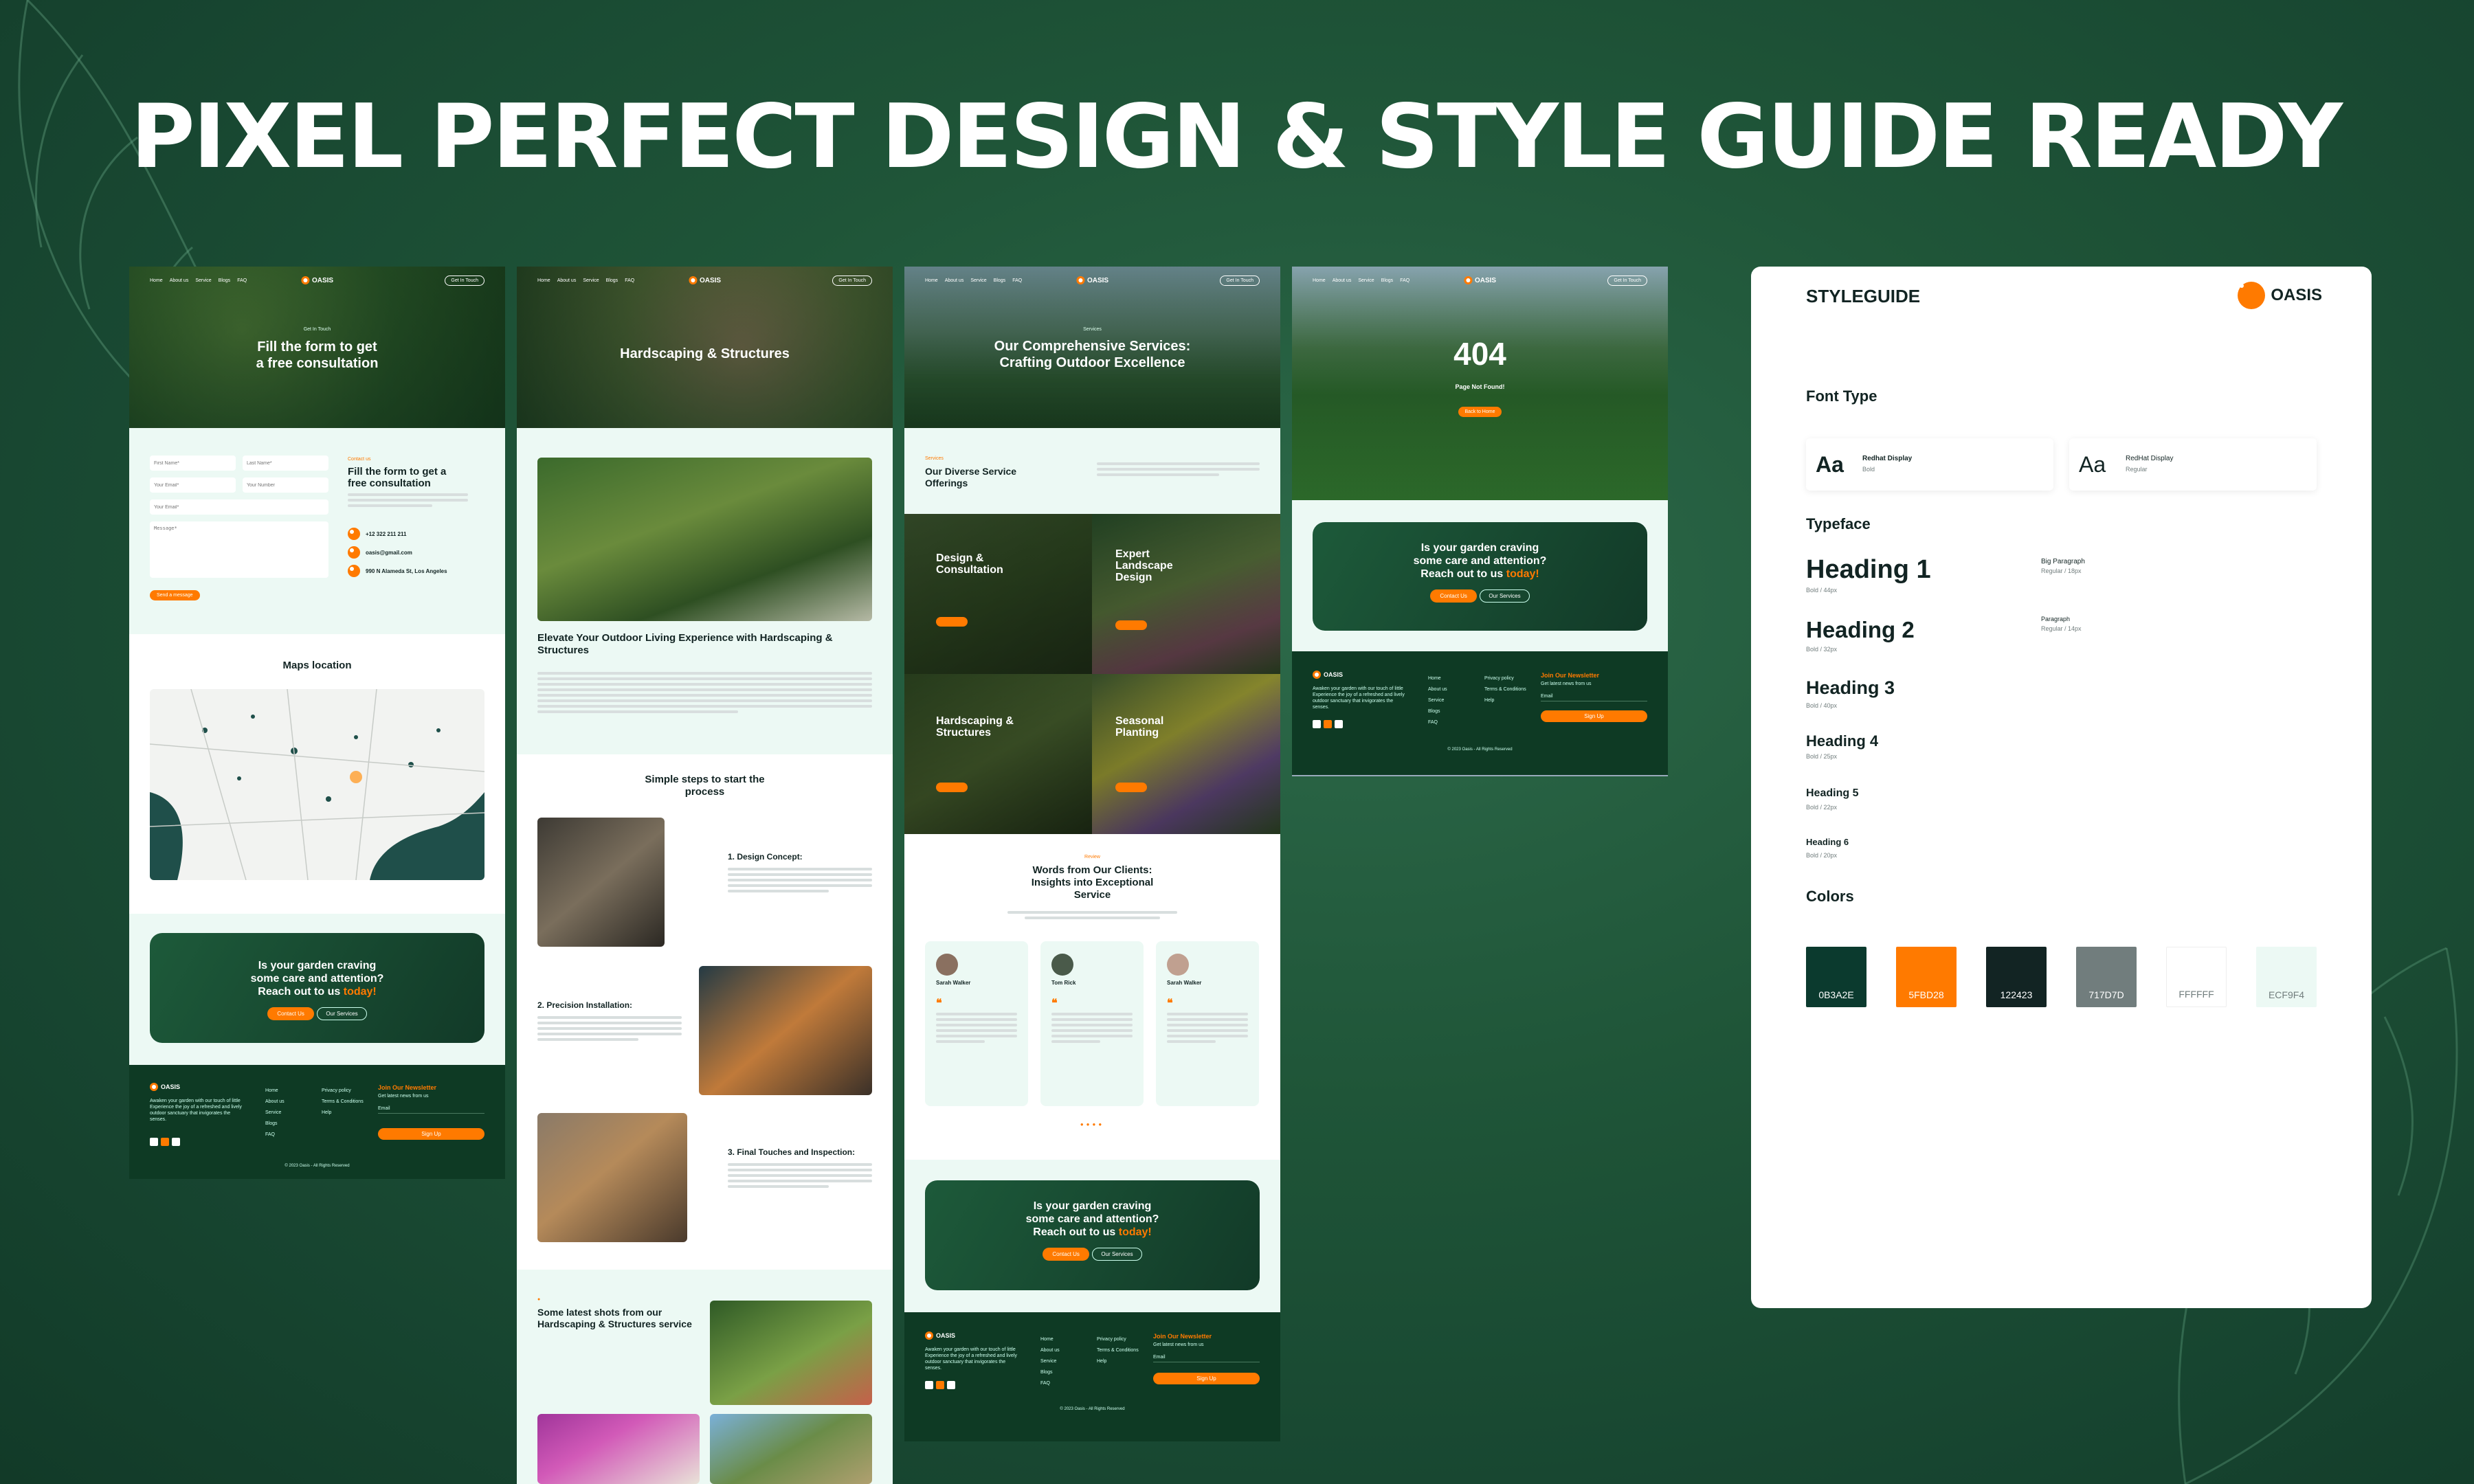 The height and width of the screenshot is (1484, 2474). What do you see at coordinates (175, 595) in the screenshot?
I see `send-message-button: Send a message` at bounding box center [175, 595].